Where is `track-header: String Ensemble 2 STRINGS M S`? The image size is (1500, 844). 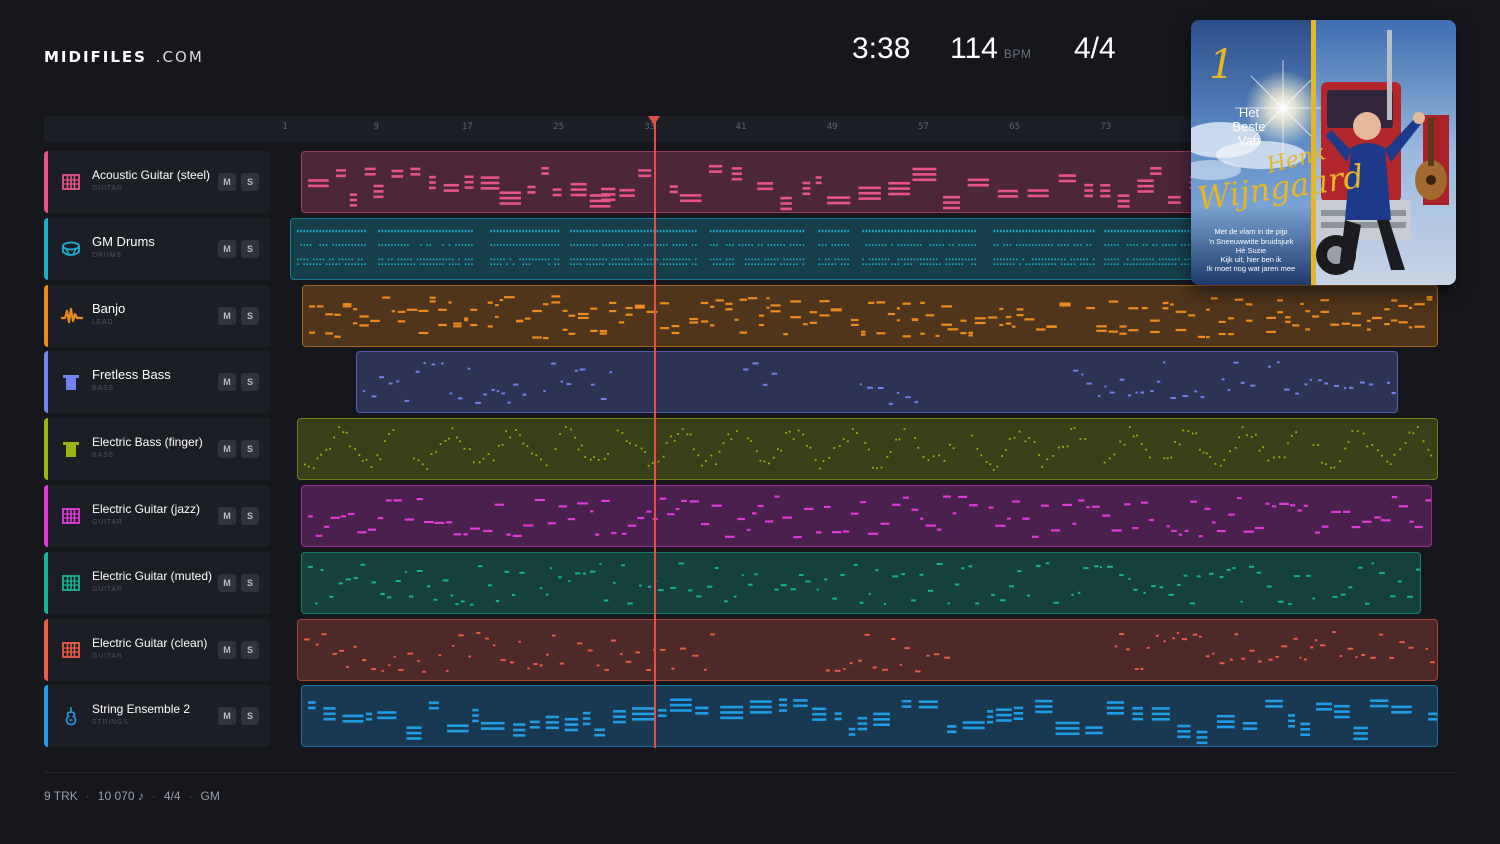
track-header: String Ensemble 2 STRINGS M S is located at coordinates (157, 716).